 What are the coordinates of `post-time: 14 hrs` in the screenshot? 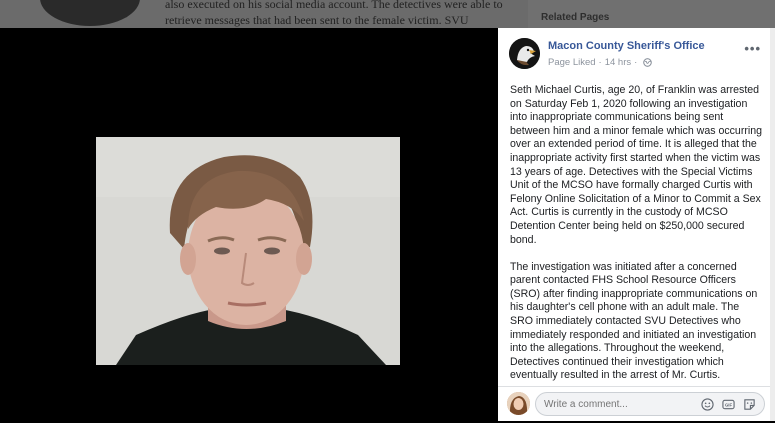 It's located at (618, 62).